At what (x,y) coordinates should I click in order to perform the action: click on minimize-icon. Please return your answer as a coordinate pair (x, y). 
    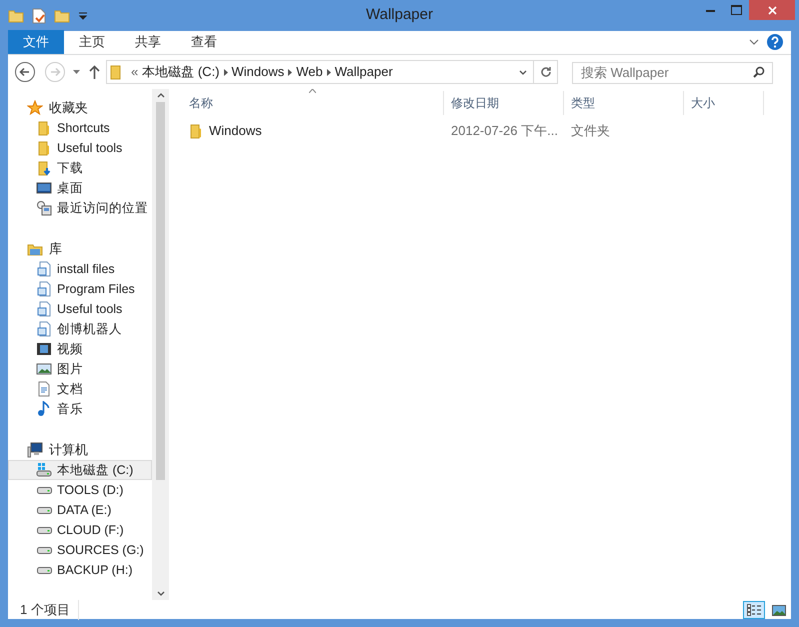
    Looking at the image, I should click on (710, 10).